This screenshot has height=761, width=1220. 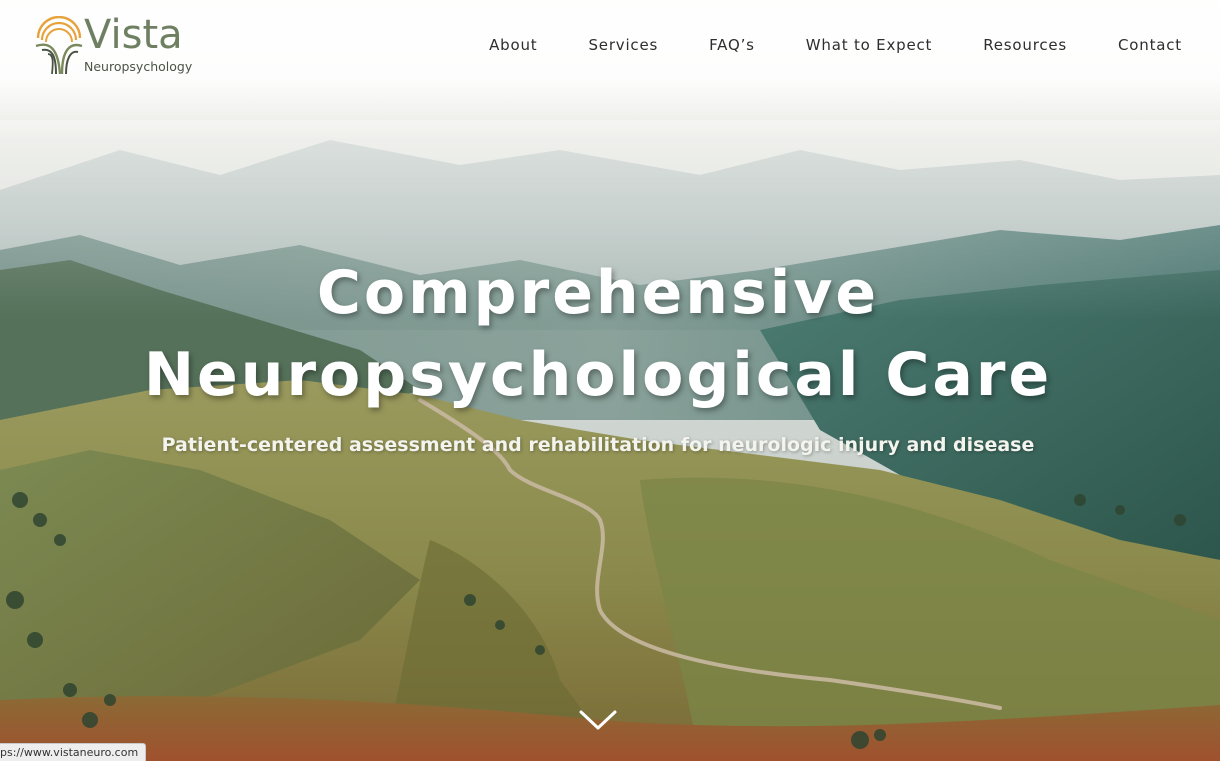 I want to click on nav-item-resources: Resources, so click(x=1025, y=45).